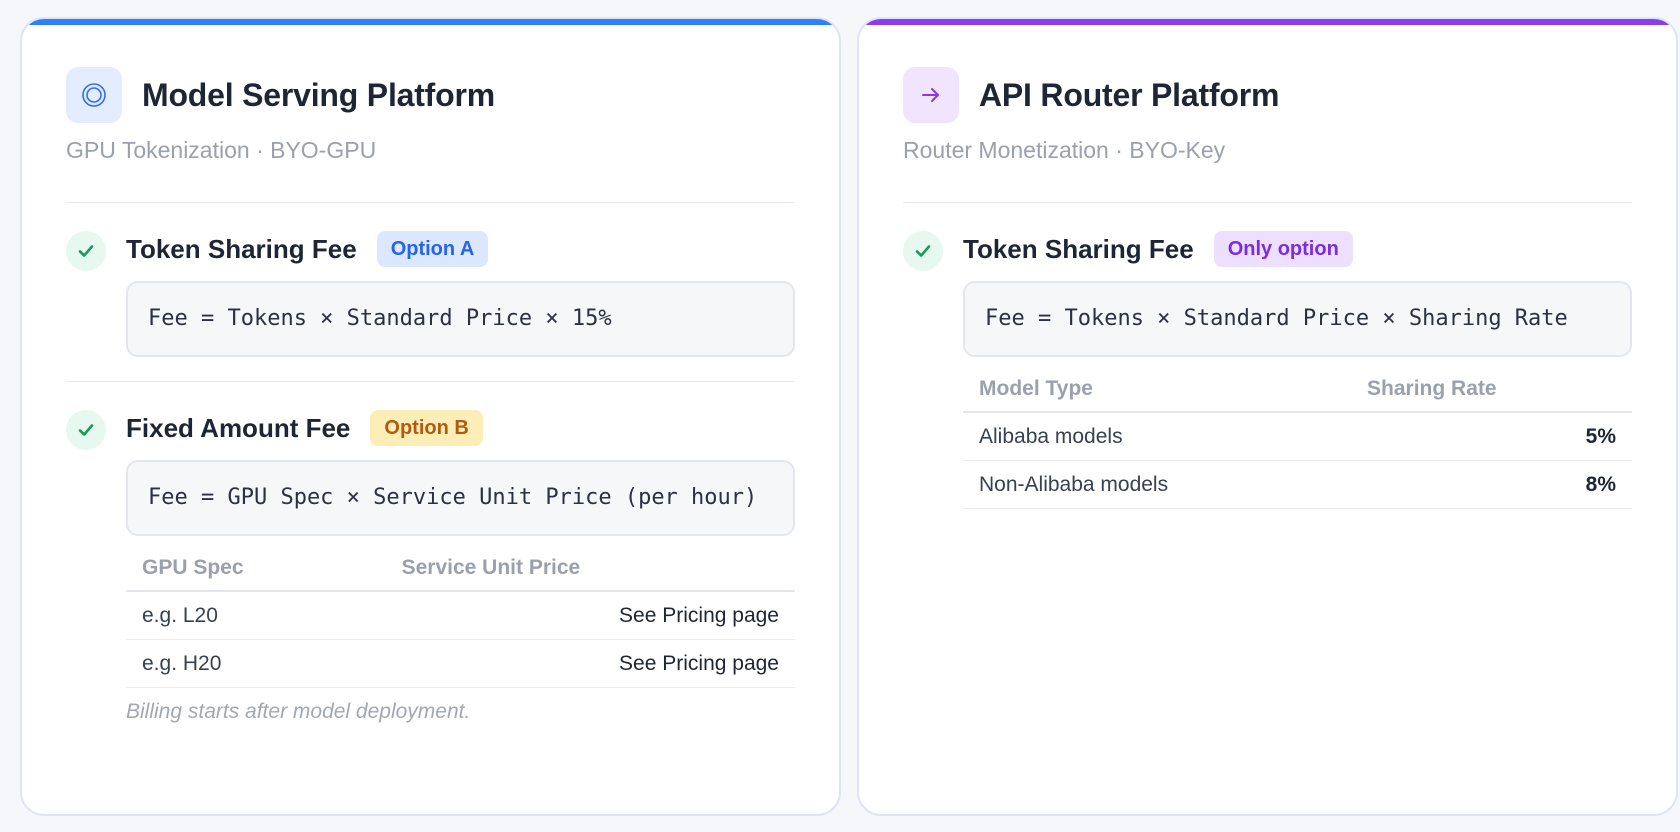 This screenshot has height=832, width=1680. What do you see at coordinates (256, 615) in the screenshot?
I see `gpu-spec-cell: e.g. L20` at bounding box center [256, 615].